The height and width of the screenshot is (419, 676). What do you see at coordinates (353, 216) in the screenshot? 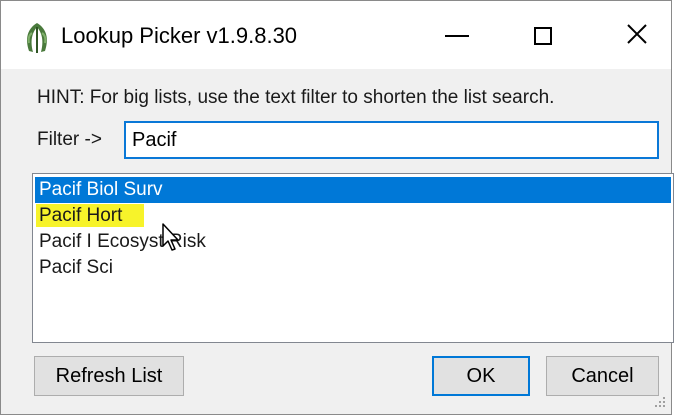
I see `list-item: Pacif Hort` at bounding box center [353, 216].